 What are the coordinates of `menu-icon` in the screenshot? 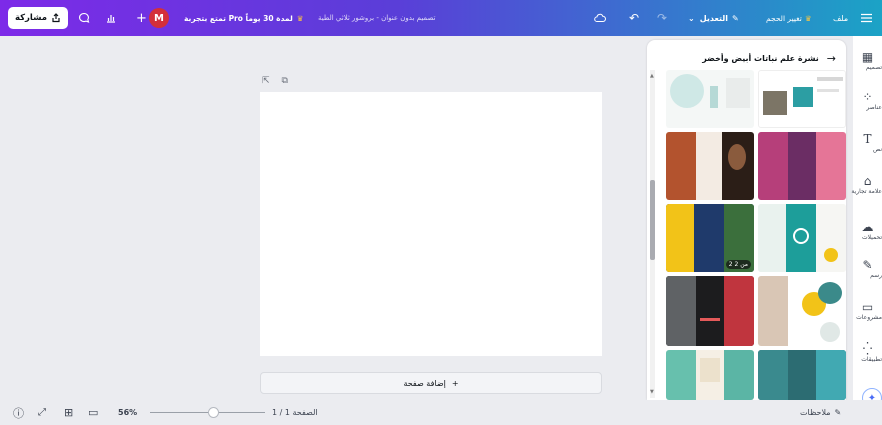 It's located at (866, 18).